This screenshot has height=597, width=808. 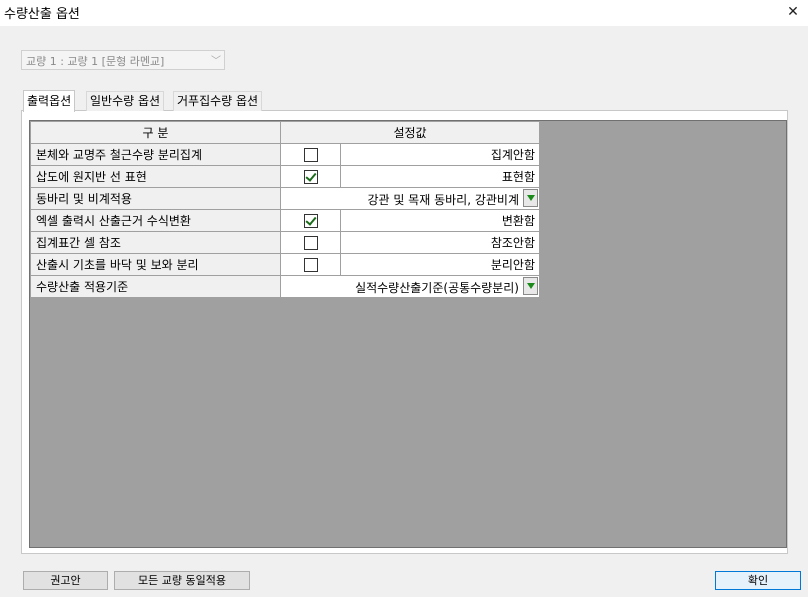 I want to click on close-icon: ✕, so click(x=793, y=12).